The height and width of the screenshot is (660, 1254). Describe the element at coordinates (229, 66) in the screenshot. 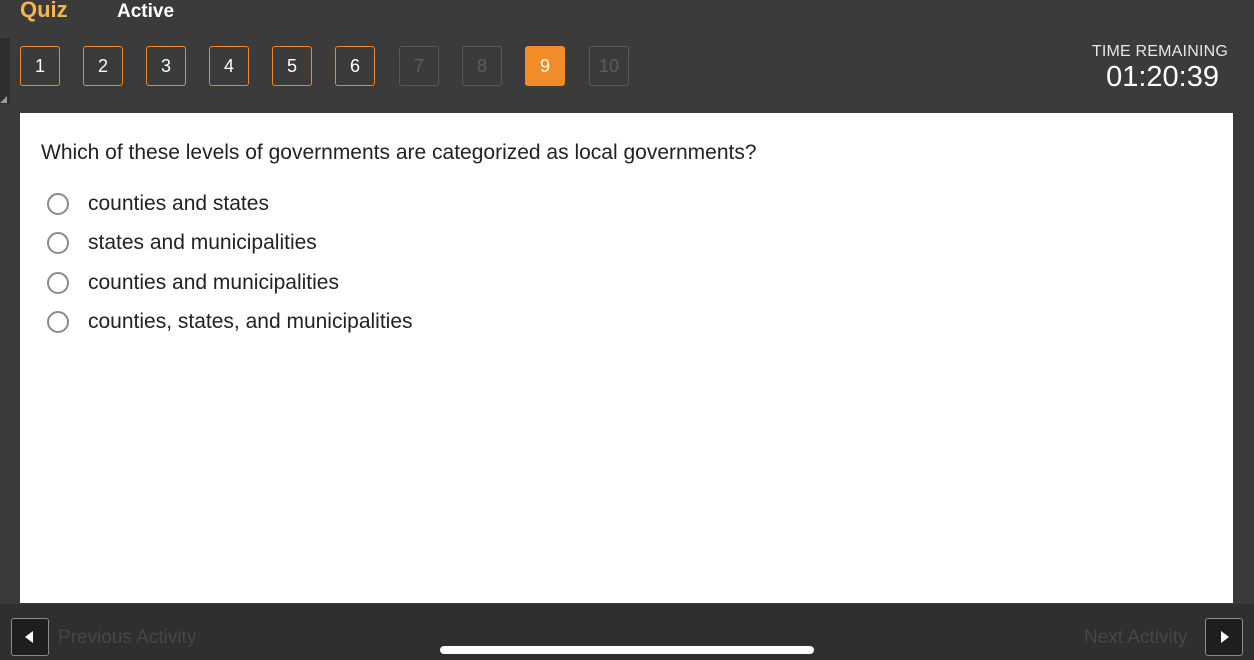

I see `question-button-4: 4` at that location.